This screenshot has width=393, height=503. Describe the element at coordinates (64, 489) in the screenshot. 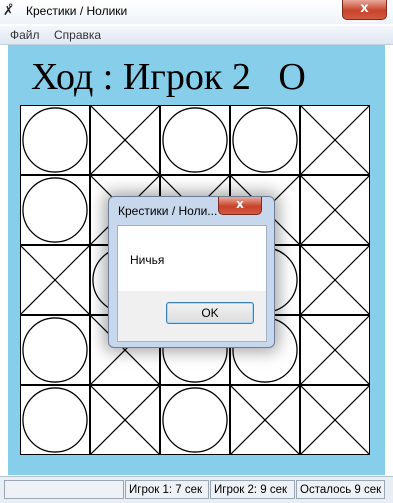

I see `status-pane-empty` at that location.